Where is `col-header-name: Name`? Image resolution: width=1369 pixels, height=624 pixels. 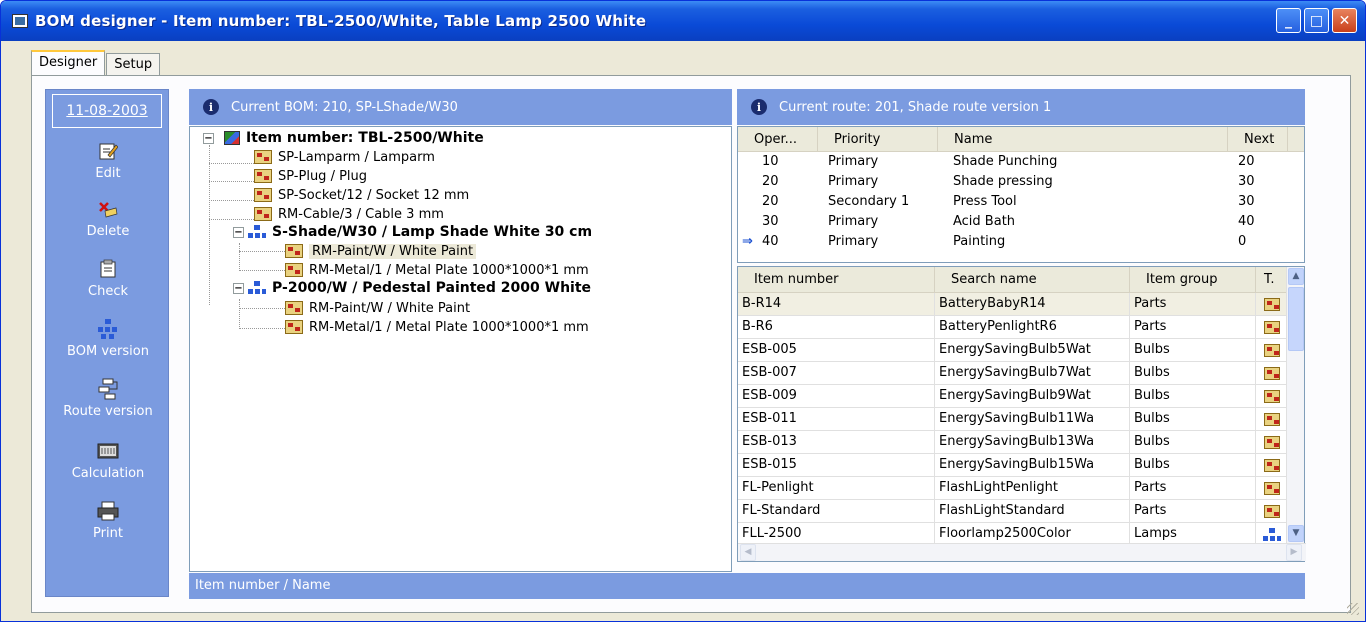 col-header-name: Name is located at coordinates (1083, 139).